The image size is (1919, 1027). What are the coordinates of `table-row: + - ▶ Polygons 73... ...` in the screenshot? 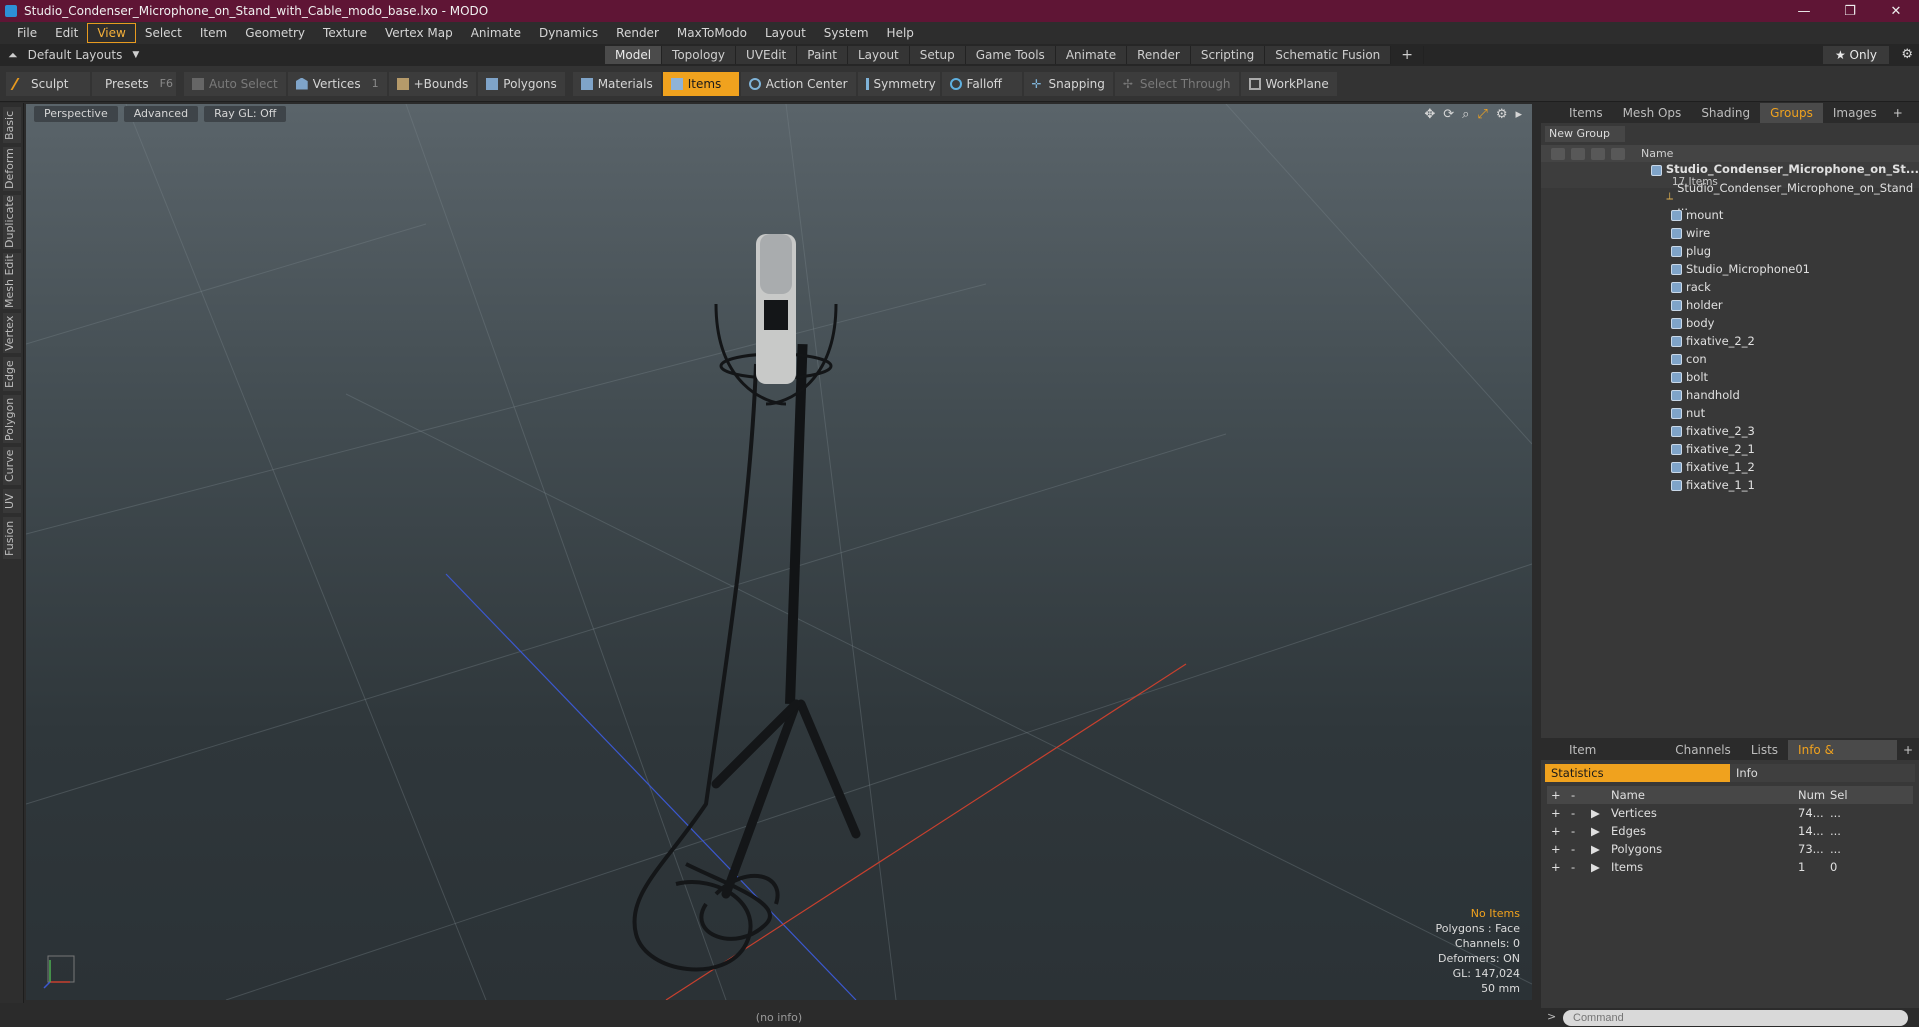 It's located at (1730, 849).